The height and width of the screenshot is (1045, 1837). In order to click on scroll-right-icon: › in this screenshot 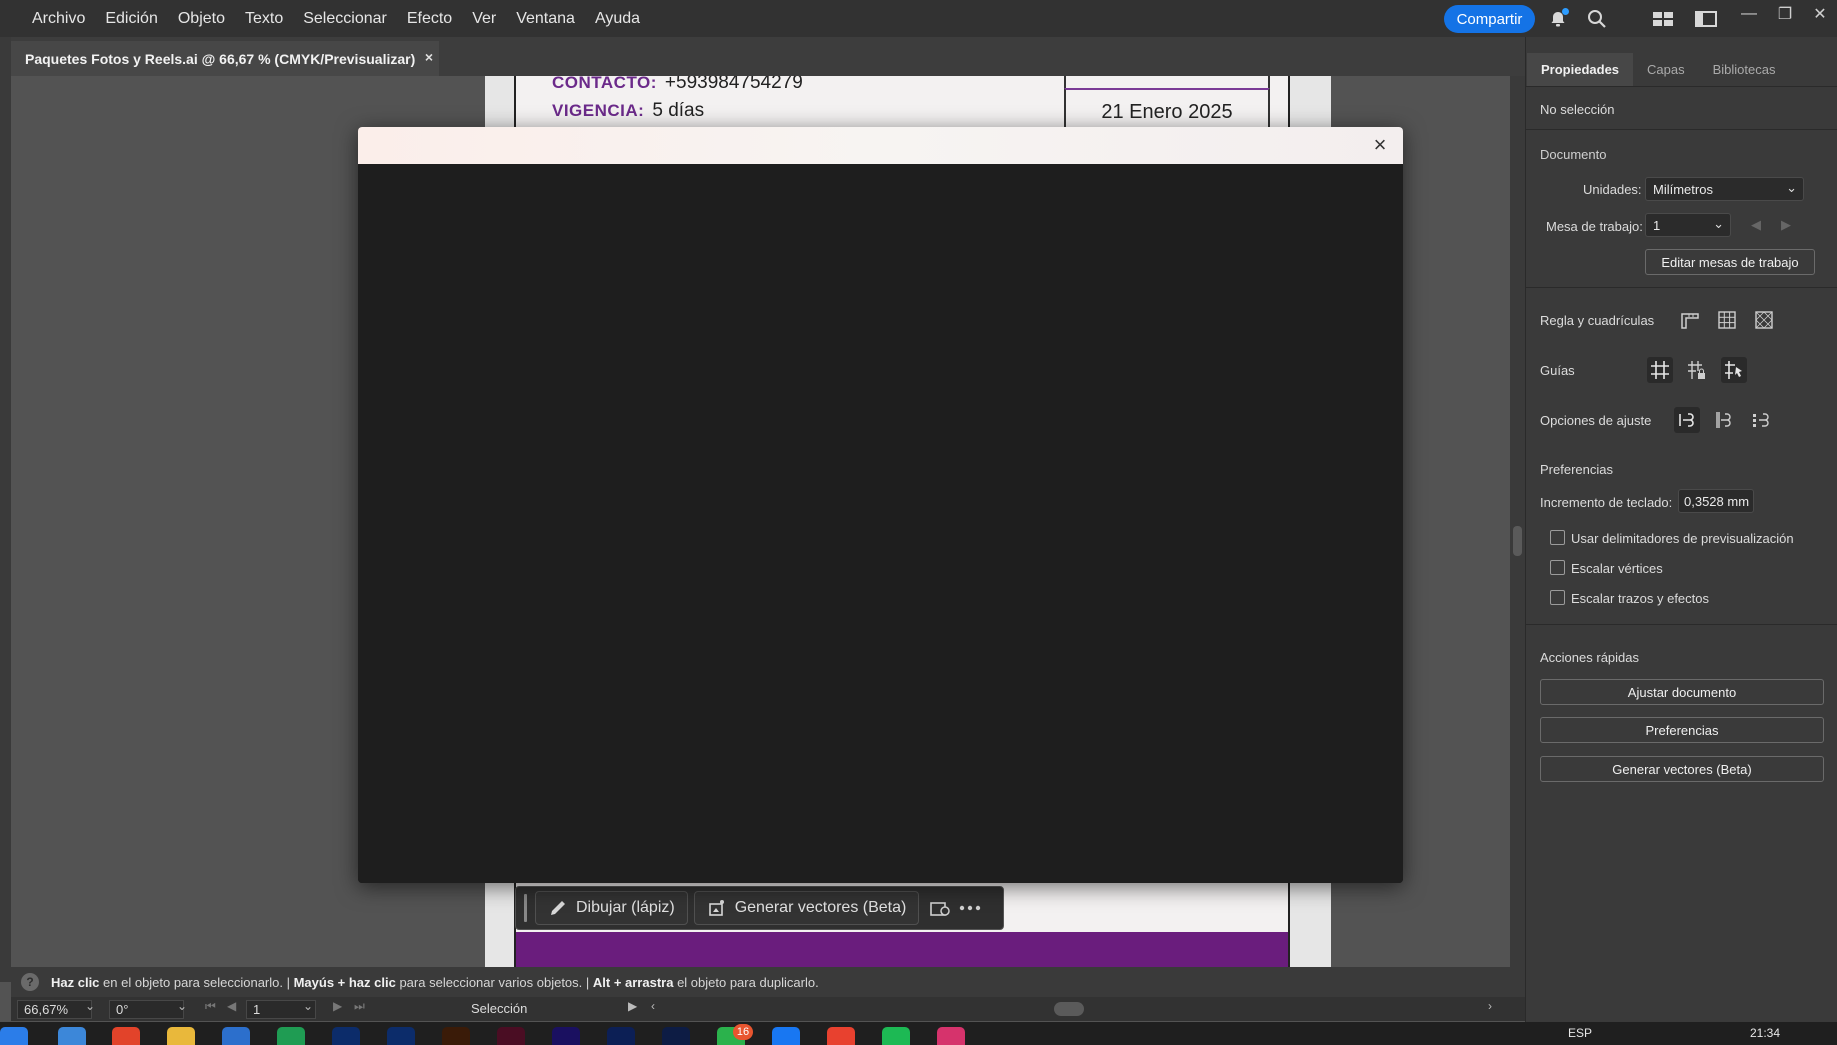, I will do `click(1490, 1006)`.